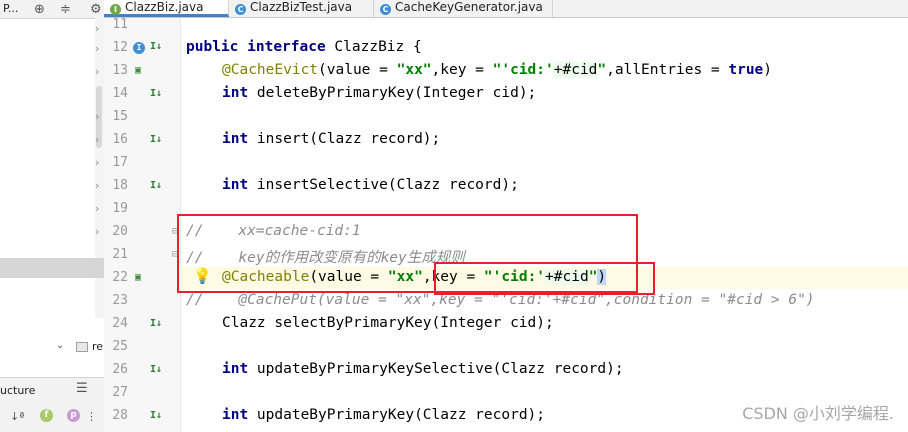  Describe the element at coordinates (120, 93) in the screenshot. I see `line-number: 14` at that location.